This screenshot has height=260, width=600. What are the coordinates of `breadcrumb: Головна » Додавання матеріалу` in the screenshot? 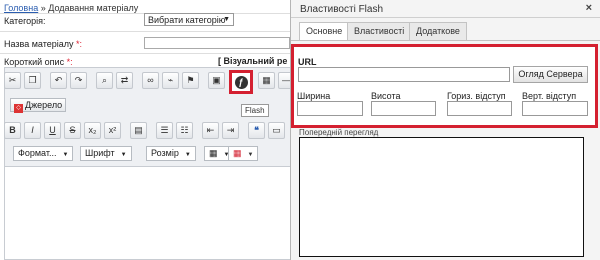 It's located at (71, 8).